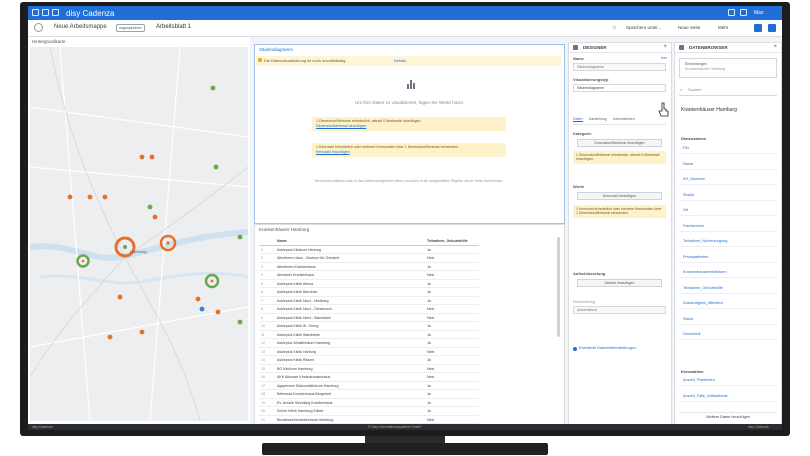 The width and height of the screenshot is (810, 456). What do you see at coordinates (369, 318) in the screenshot?
I see `table-row: 9 Asklepios Klinik Nord - Wandsbek Nein` at bounding box center [369, 318].